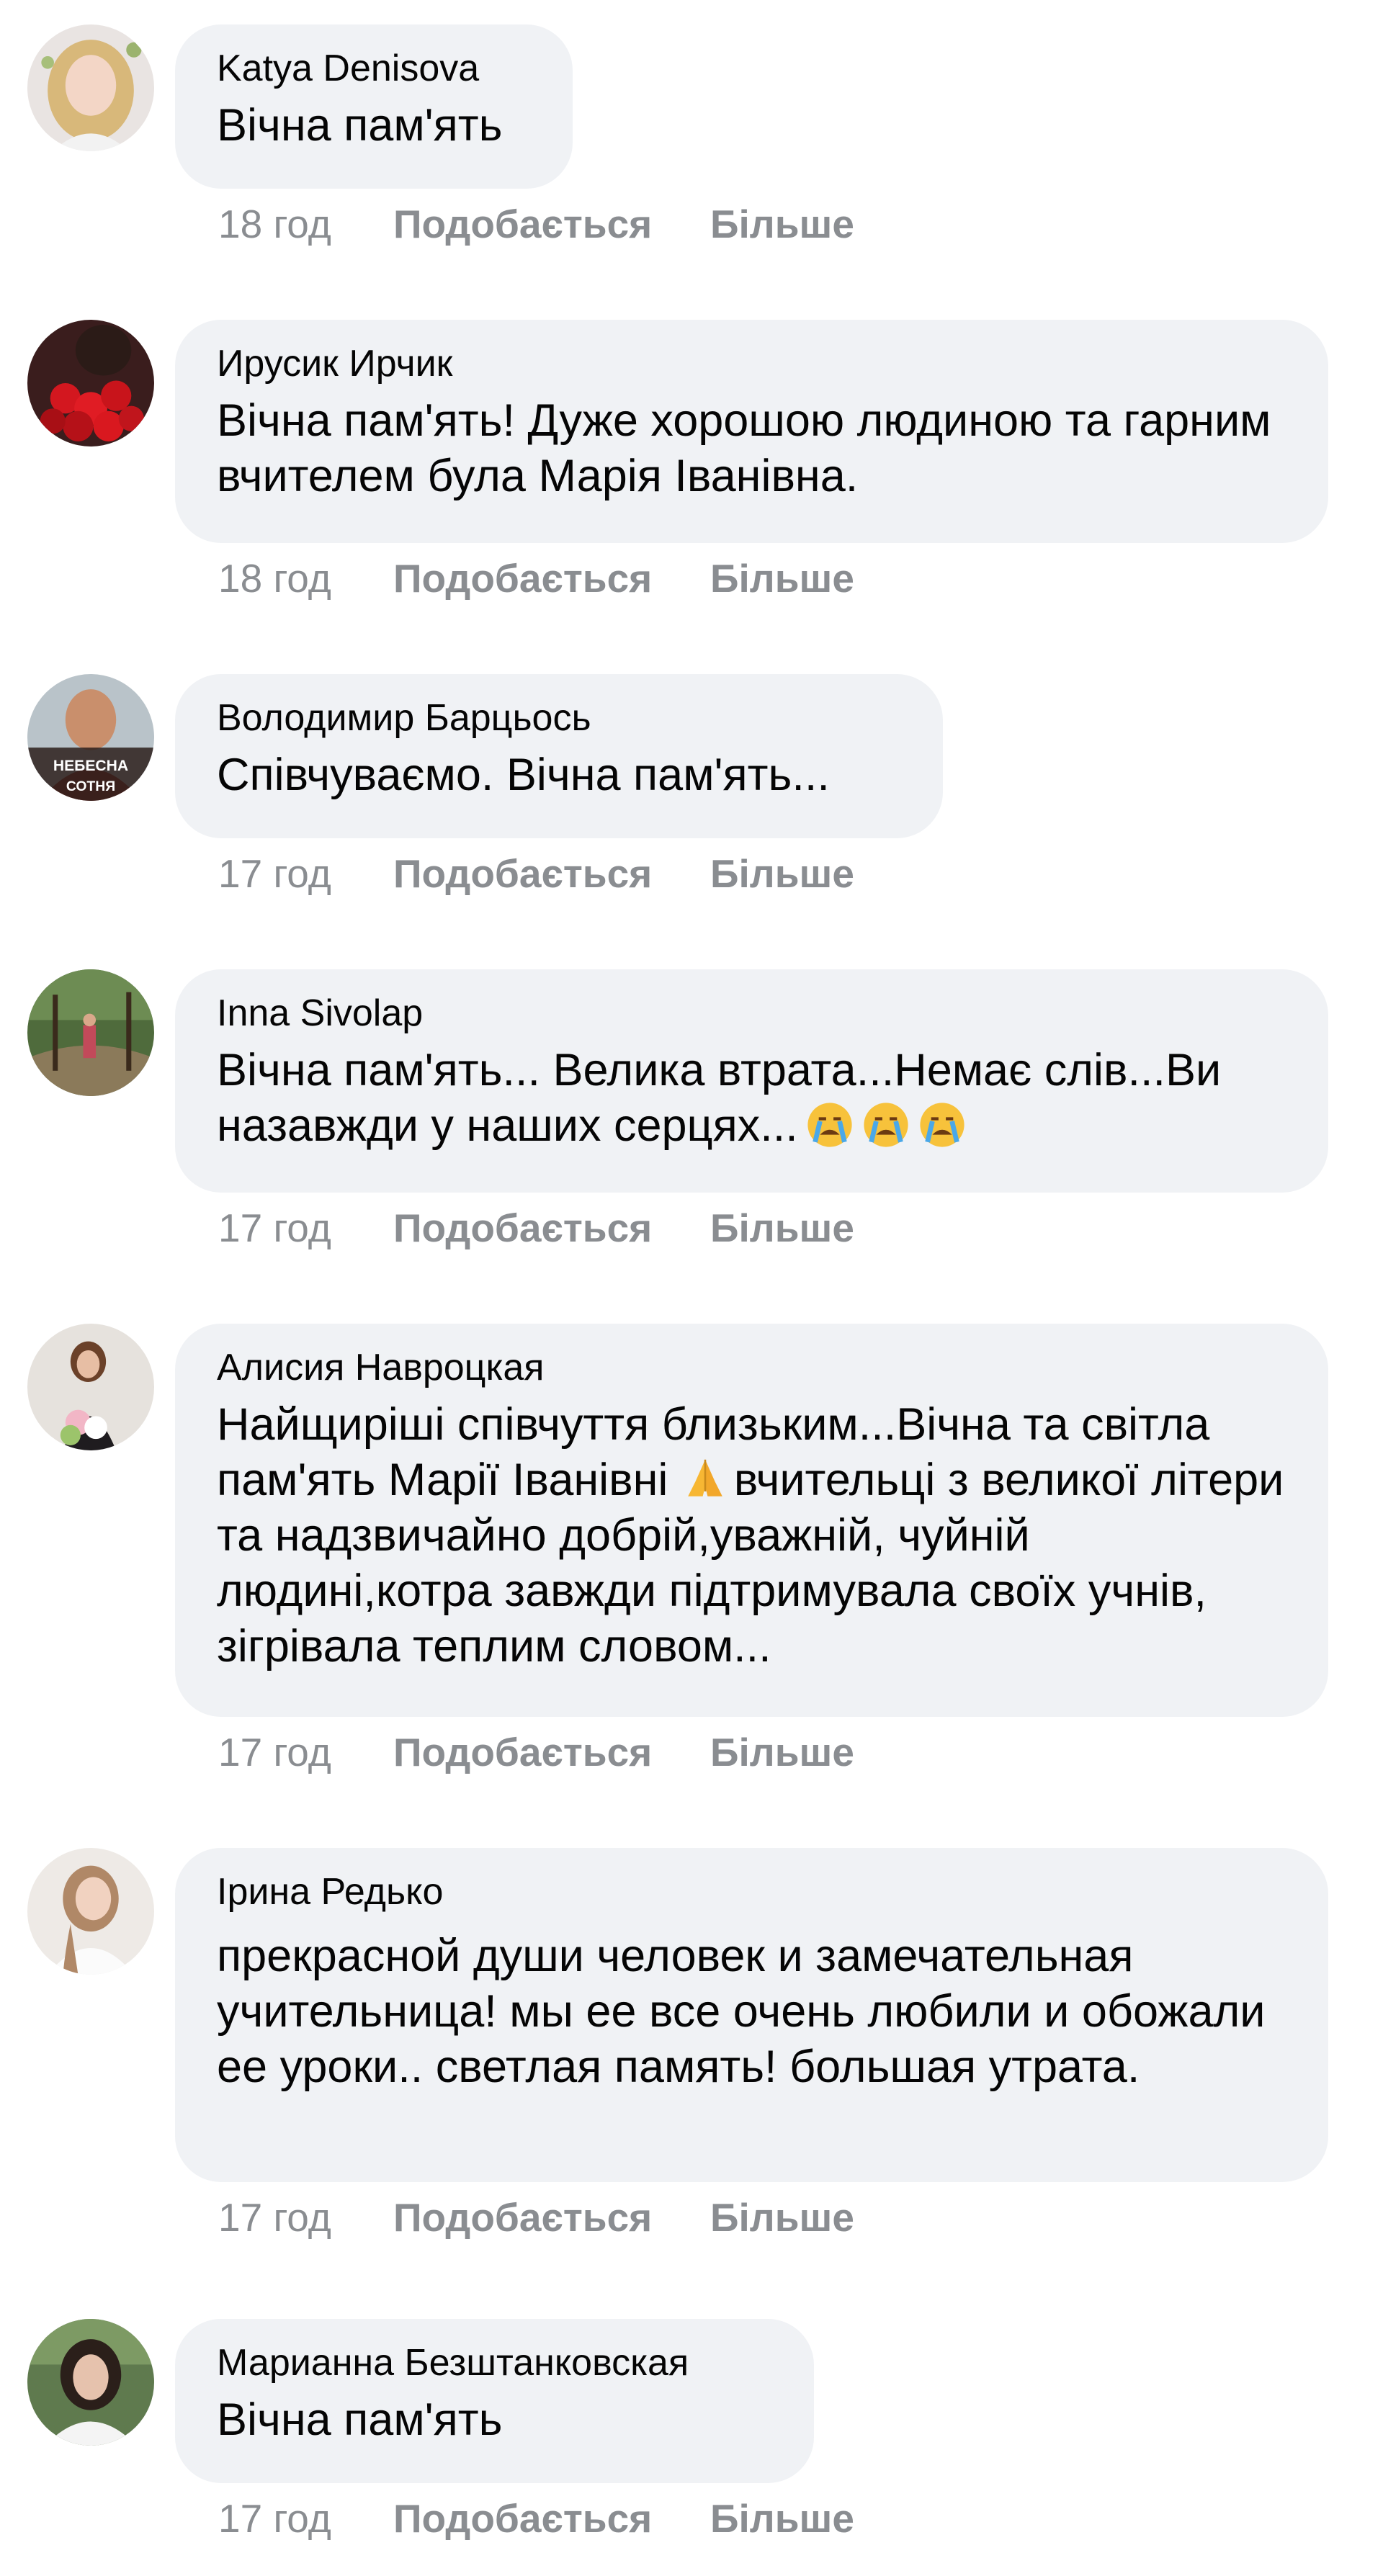  I want to click on avatar-badge-line-2: СОТНЯ, so click(90, 786).